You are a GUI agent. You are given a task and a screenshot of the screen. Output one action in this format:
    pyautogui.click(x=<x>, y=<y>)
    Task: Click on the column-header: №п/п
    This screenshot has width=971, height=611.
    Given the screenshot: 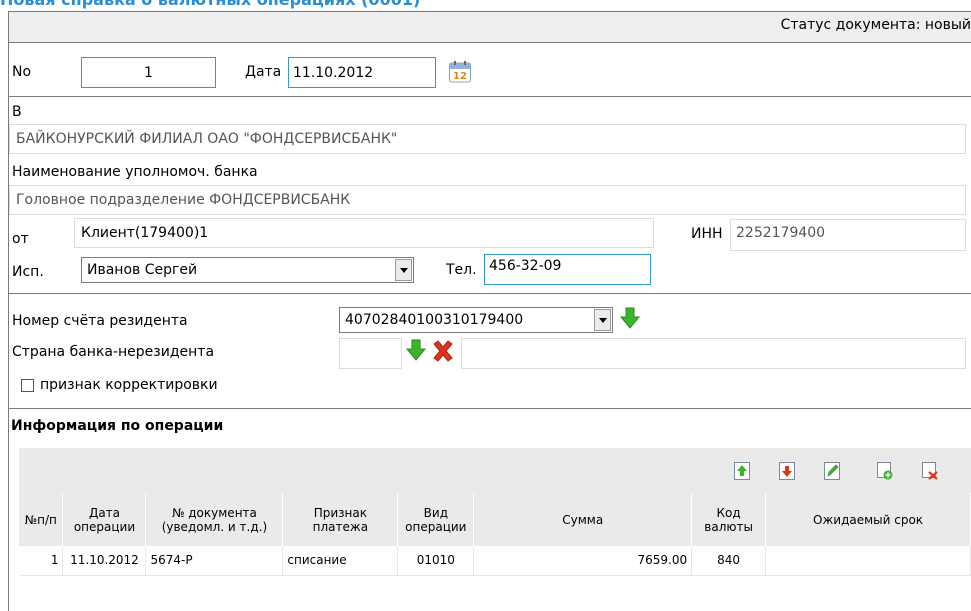 What is the action you would take?
    pyautogui.click(x=41, y=519)
    